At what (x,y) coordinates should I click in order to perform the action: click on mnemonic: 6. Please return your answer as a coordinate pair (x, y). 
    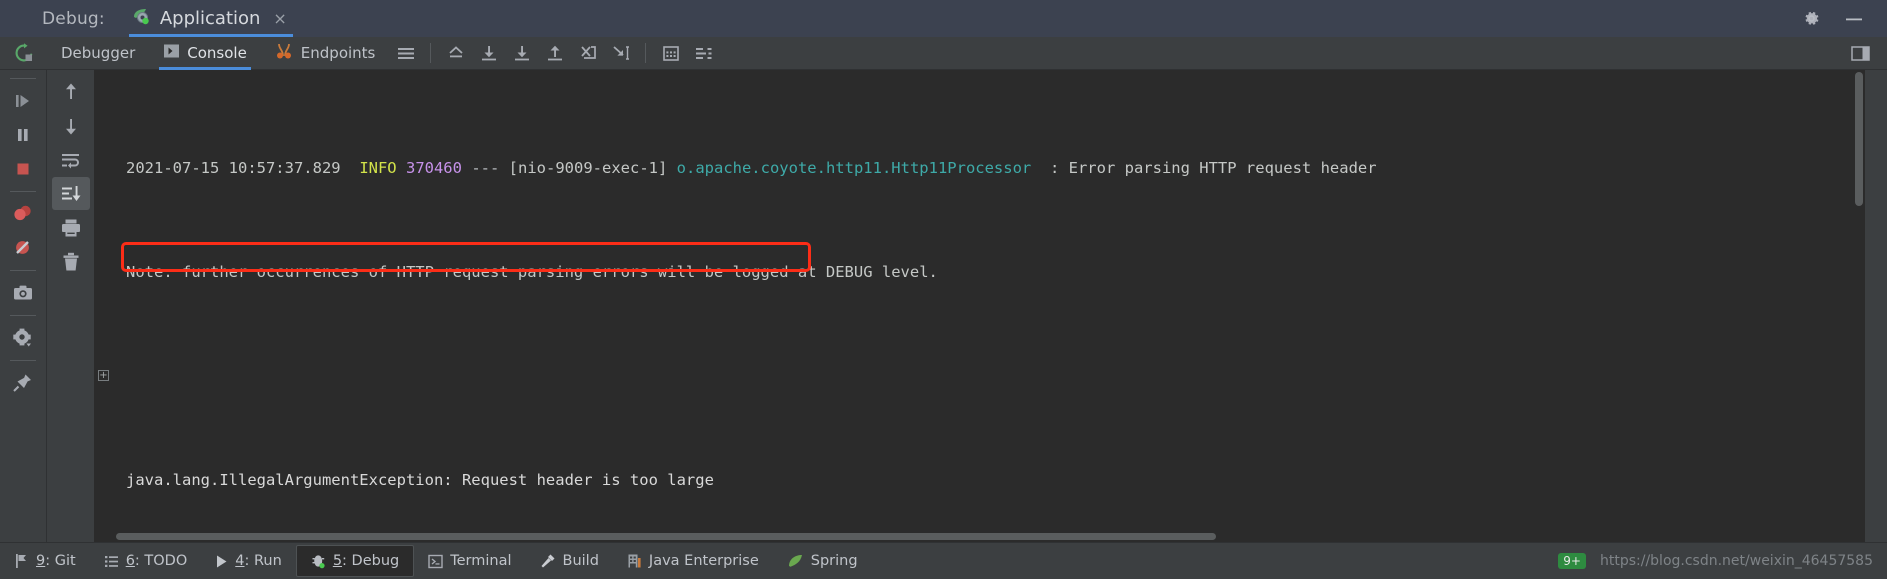
    Looking at the image, I should click on (130, 561).